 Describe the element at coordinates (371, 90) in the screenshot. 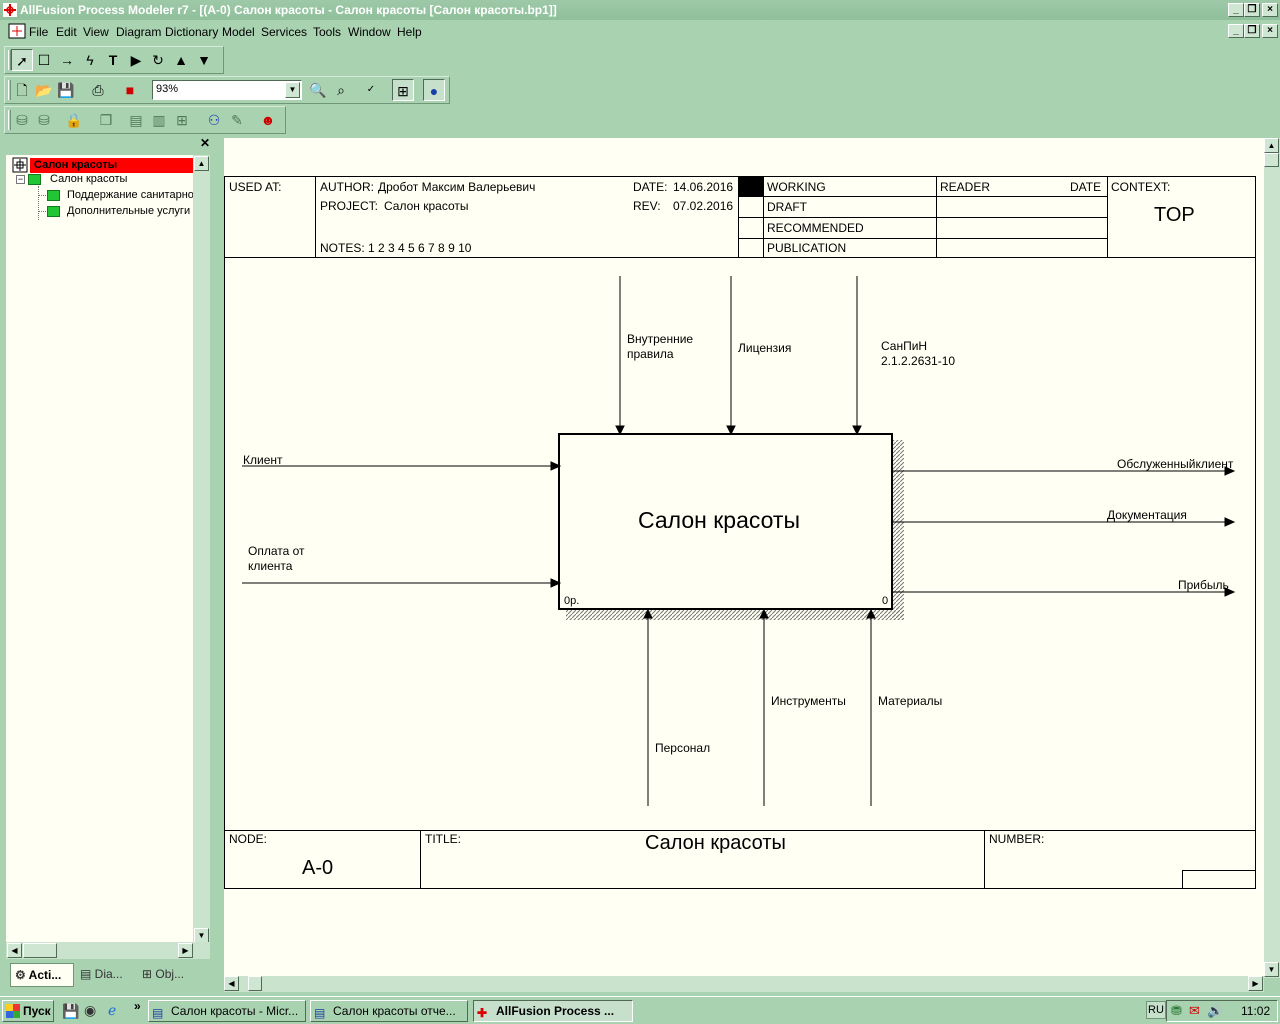

I see `spellcheck-icon: ✓` at that location.